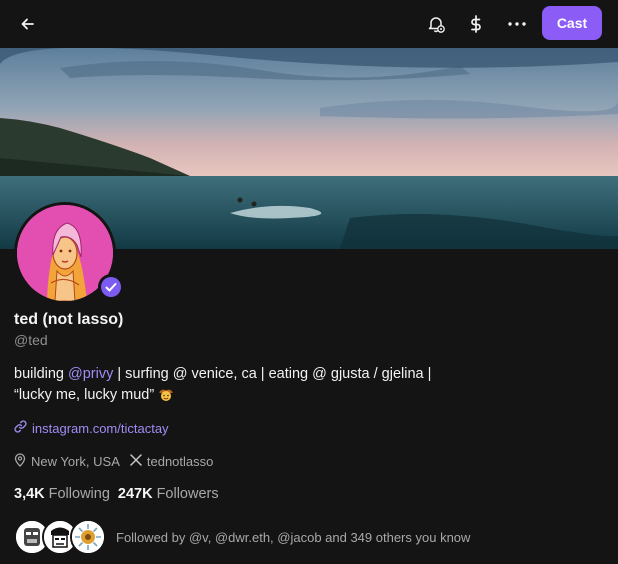 The width and height of the screenshot is (618, 564). I want to click on username-handle: @ted, so click(31, 340).